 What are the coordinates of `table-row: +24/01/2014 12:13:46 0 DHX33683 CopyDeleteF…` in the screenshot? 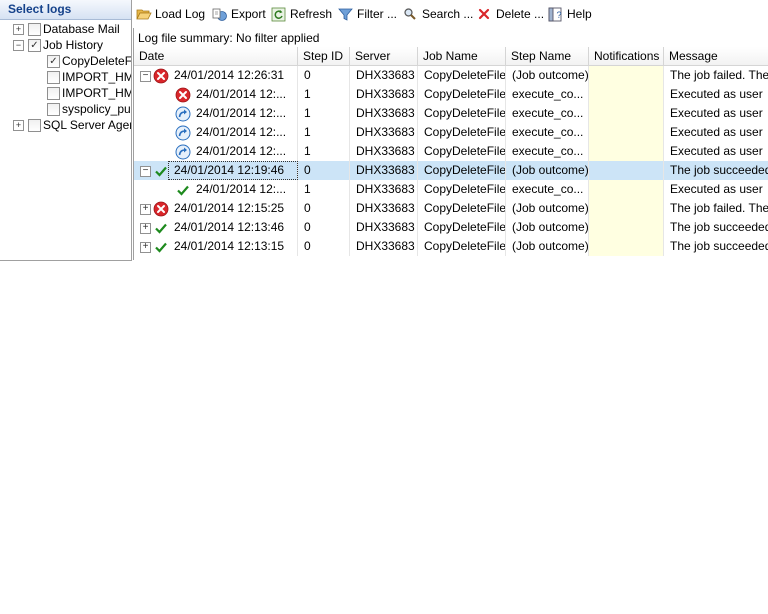 It's located at (451, 227).